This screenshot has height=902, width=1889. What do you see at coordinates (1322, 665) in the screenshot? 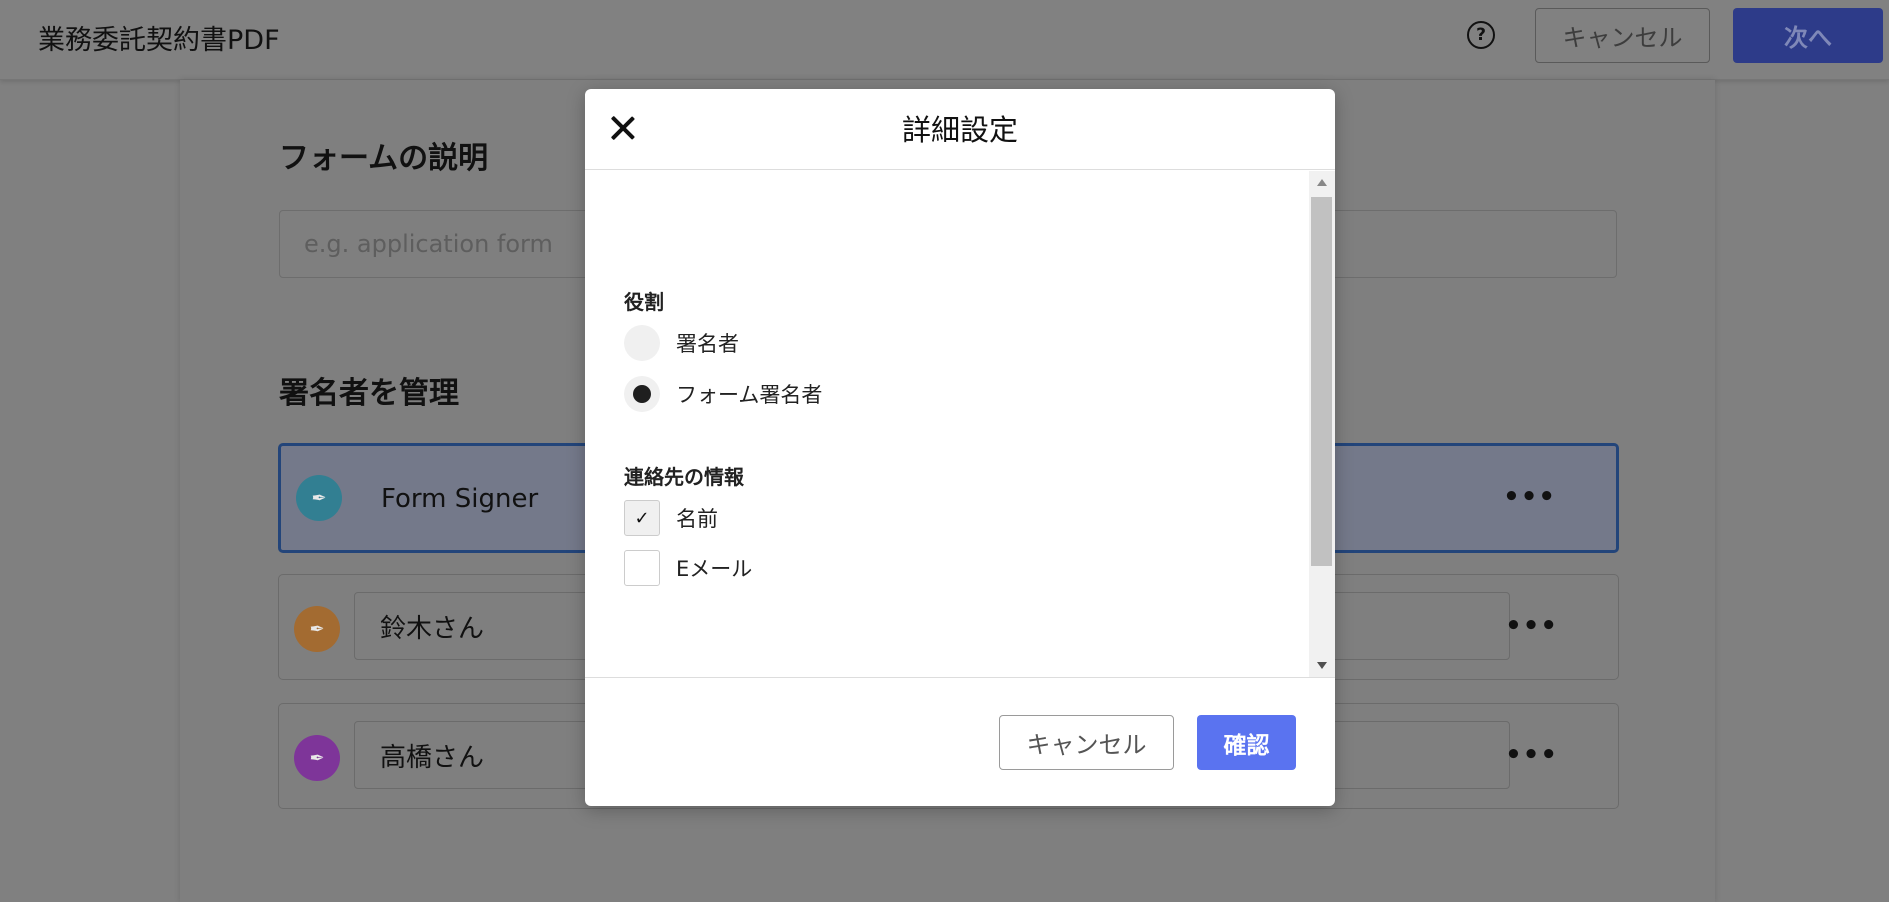
I see `scroll-down-arrow-icon` at bounding box center [1322, 665].